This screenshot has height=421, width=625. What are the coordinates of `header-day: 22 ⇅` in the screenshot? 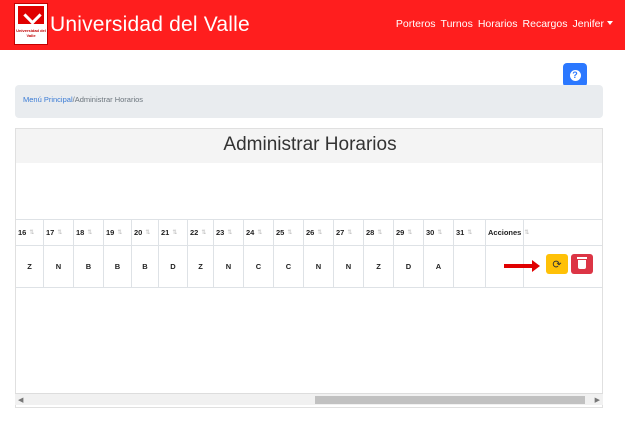 It's located at (201, 232).